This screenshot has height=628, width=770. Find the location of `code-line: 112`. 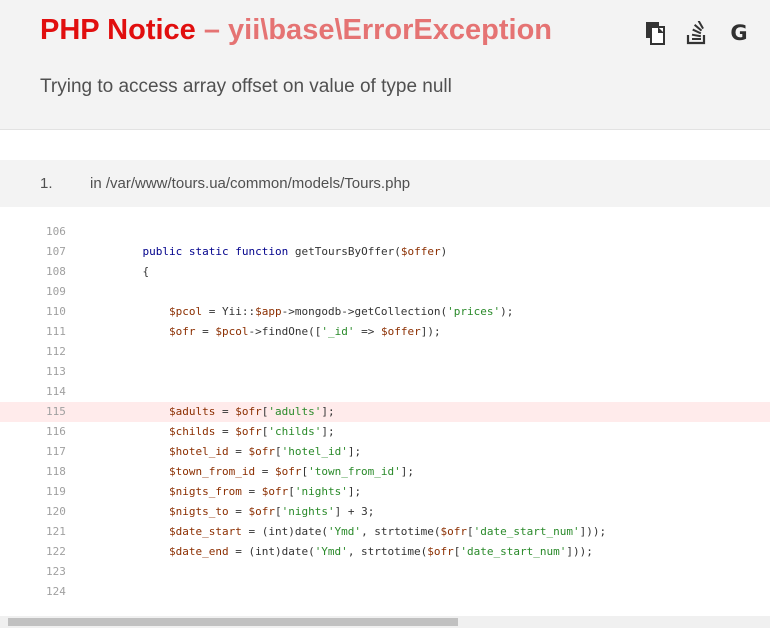

code-line: 112 is located at coordinates (385, 352).